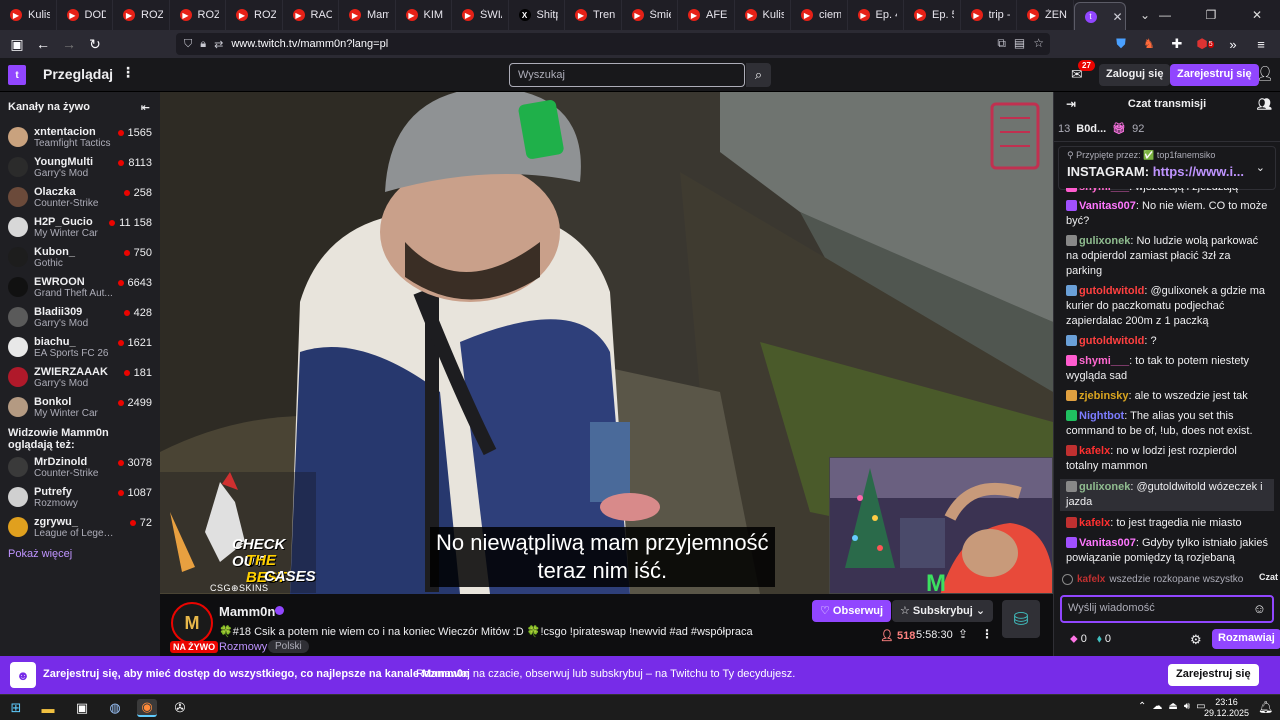 The image size is (1280, 720). What do you see at coordinates (650, 15) in the screenshot?
I see `browser-tab: ▶ Śmierte` at bounding box center [650, 15].